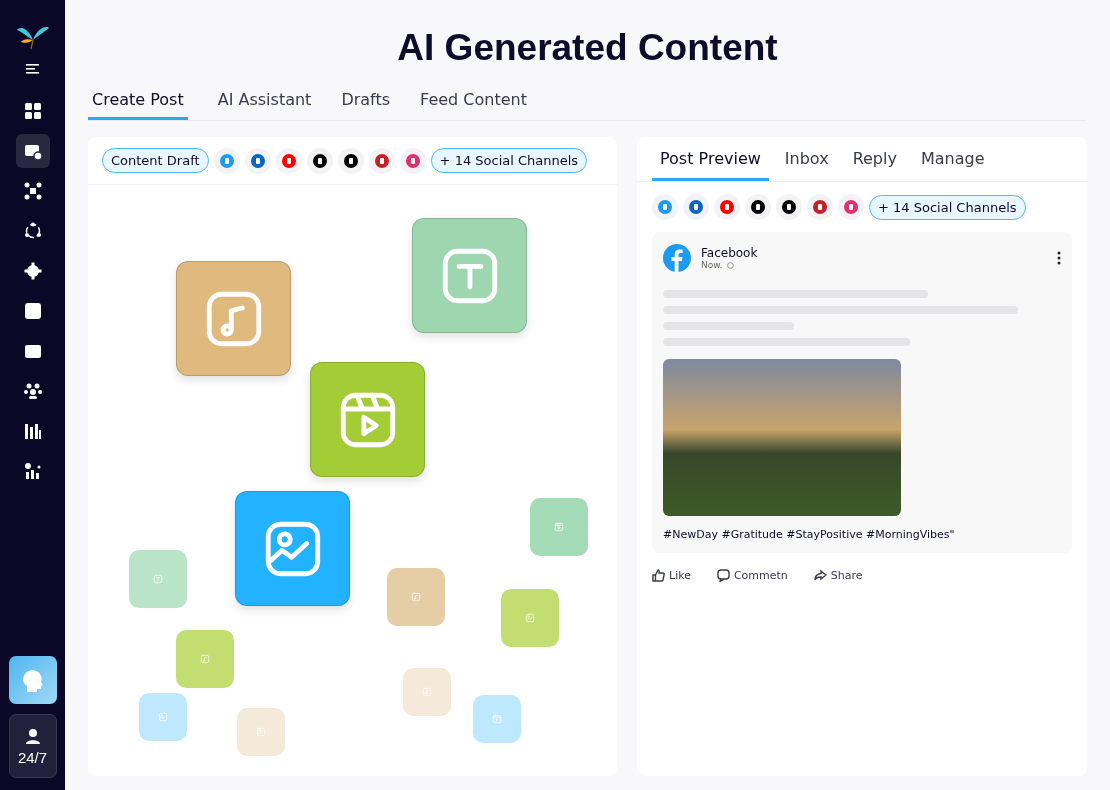 The height and width of the screenshot is (790, 1110). I want to click on comment-icon, so click(723, 575).